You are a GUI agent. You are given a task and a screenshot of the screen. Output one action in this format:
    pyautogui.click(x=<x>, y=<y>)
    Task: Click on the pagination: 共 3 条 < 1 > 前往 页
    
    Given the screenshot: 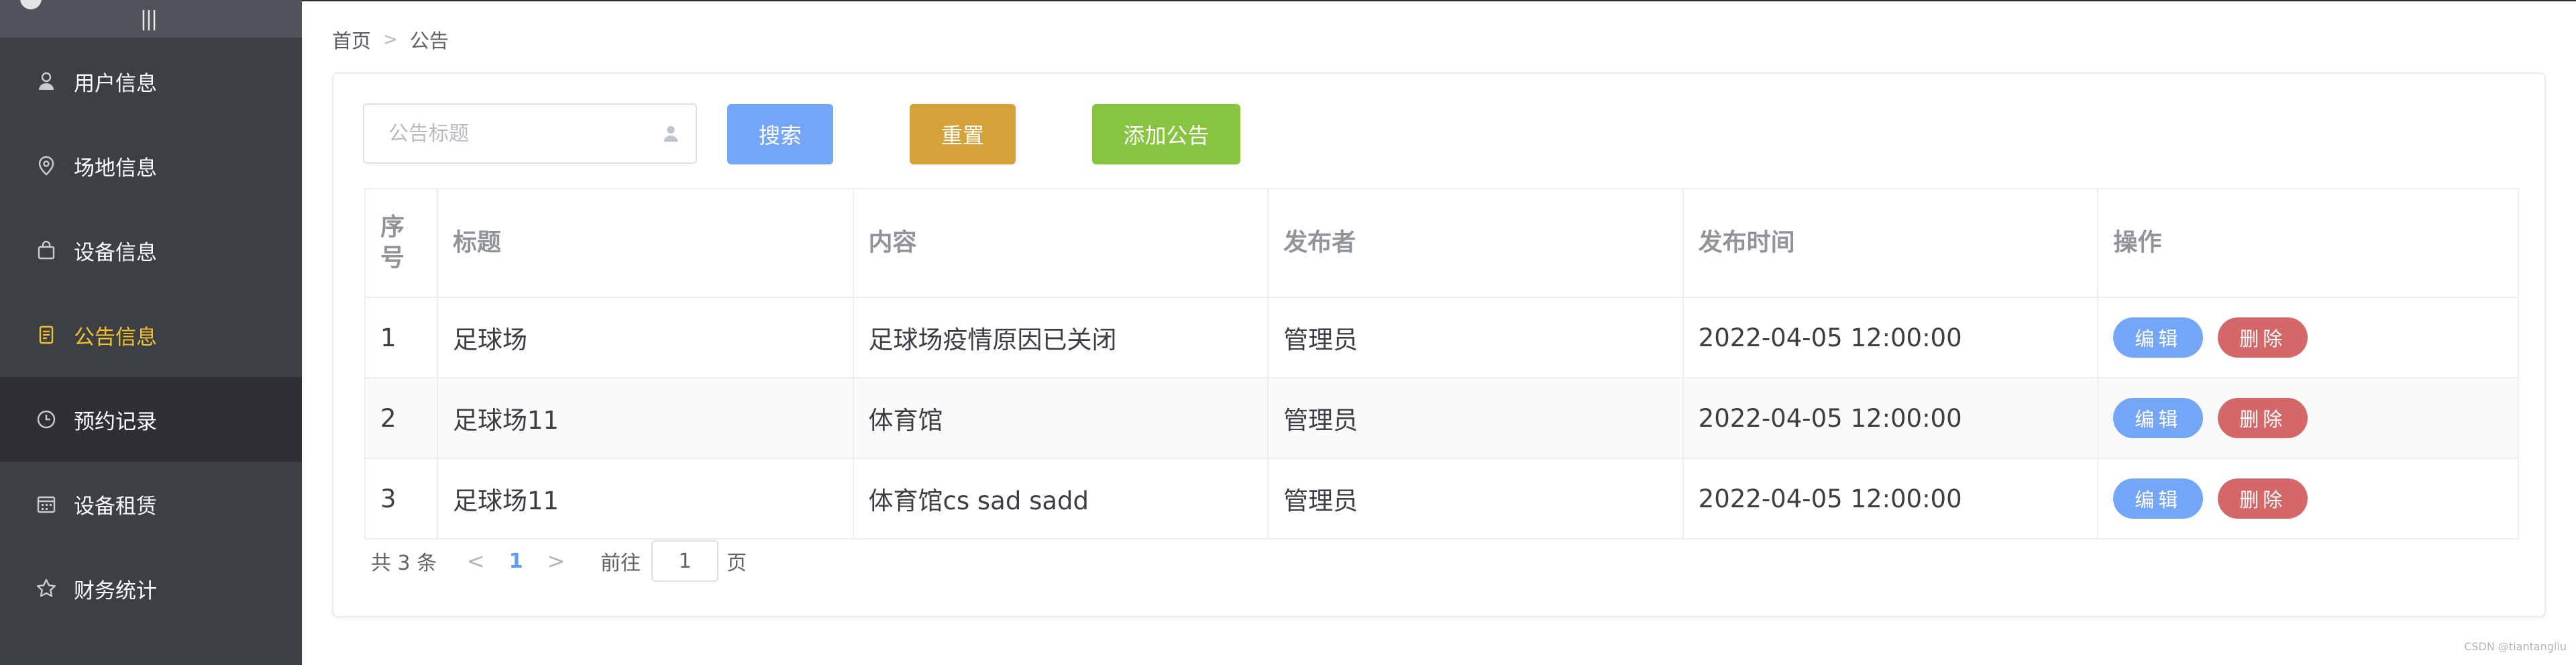 What is the action you would take?
    pyautogui.click(x=559, y=561)
    